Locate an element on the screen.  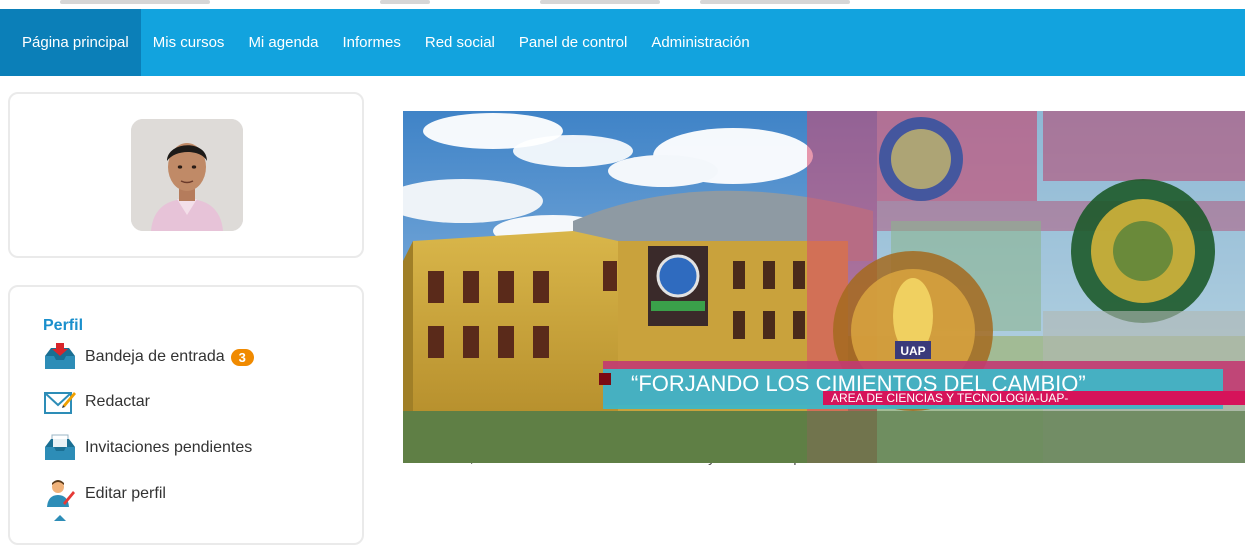
invitations-icon is located at coordinates (60, 448).